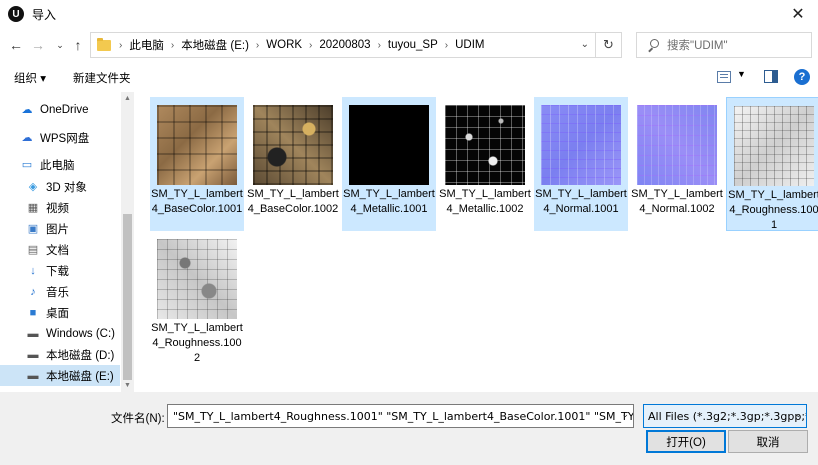 This screenshot has height=465, width=818. Describe the element at coordinates (389, 201) in the screenshot. I see `file-name: SM_TY_L_lambert4_Metallic.1001` at that location.